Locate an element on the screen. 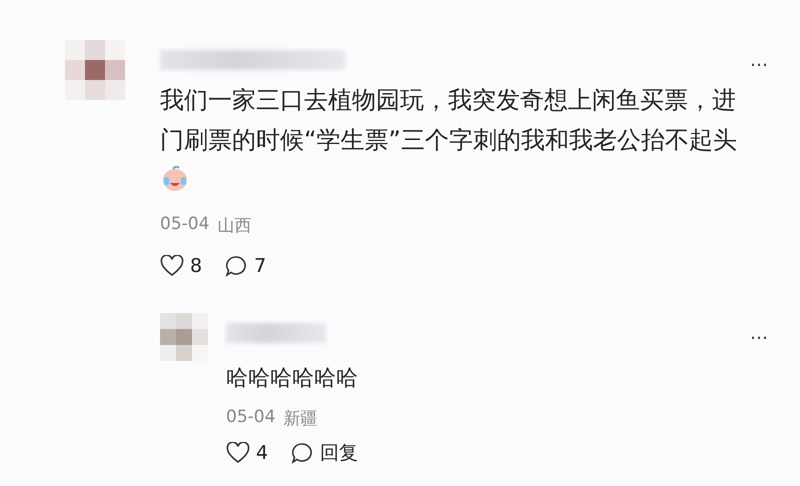 The image size is (800, 486). comment-text: 我们一家三口去植物园玩，我突发奇想上闲鱼买票，进门刷票的时候“学生票”三个字刺的我和我老公抬不起头 is located at coordinates (449, 120).